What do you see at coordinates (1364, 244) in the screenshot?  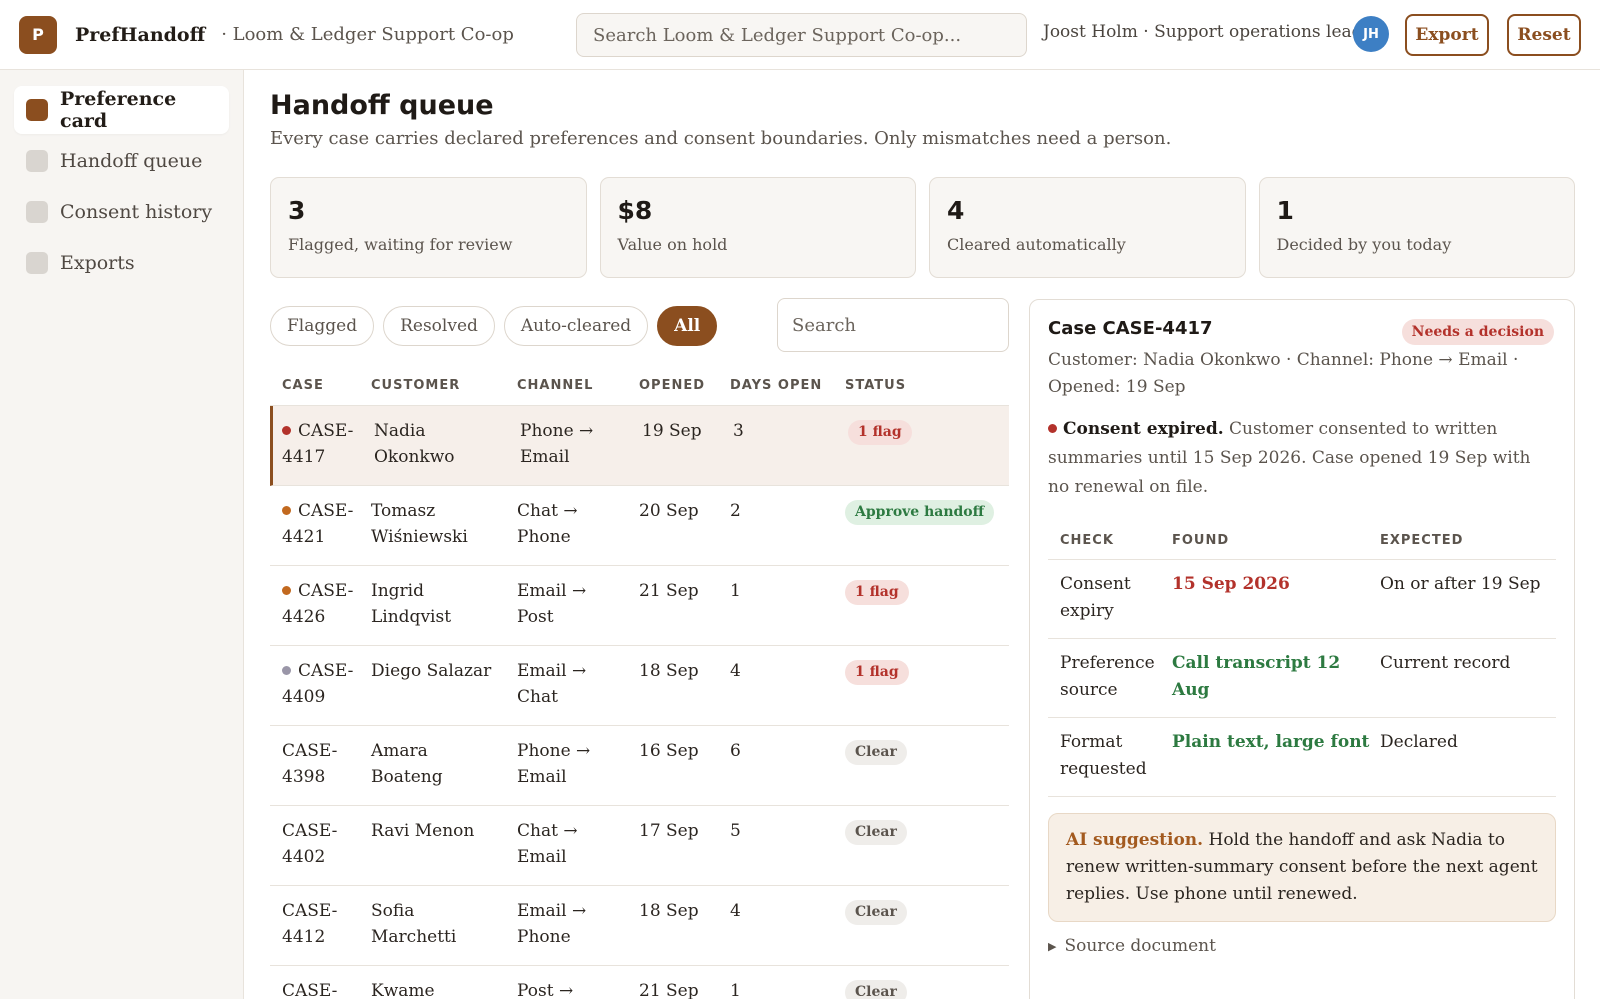 I see `stat-label: Decided by you today` at bounding box center [1364, 244].